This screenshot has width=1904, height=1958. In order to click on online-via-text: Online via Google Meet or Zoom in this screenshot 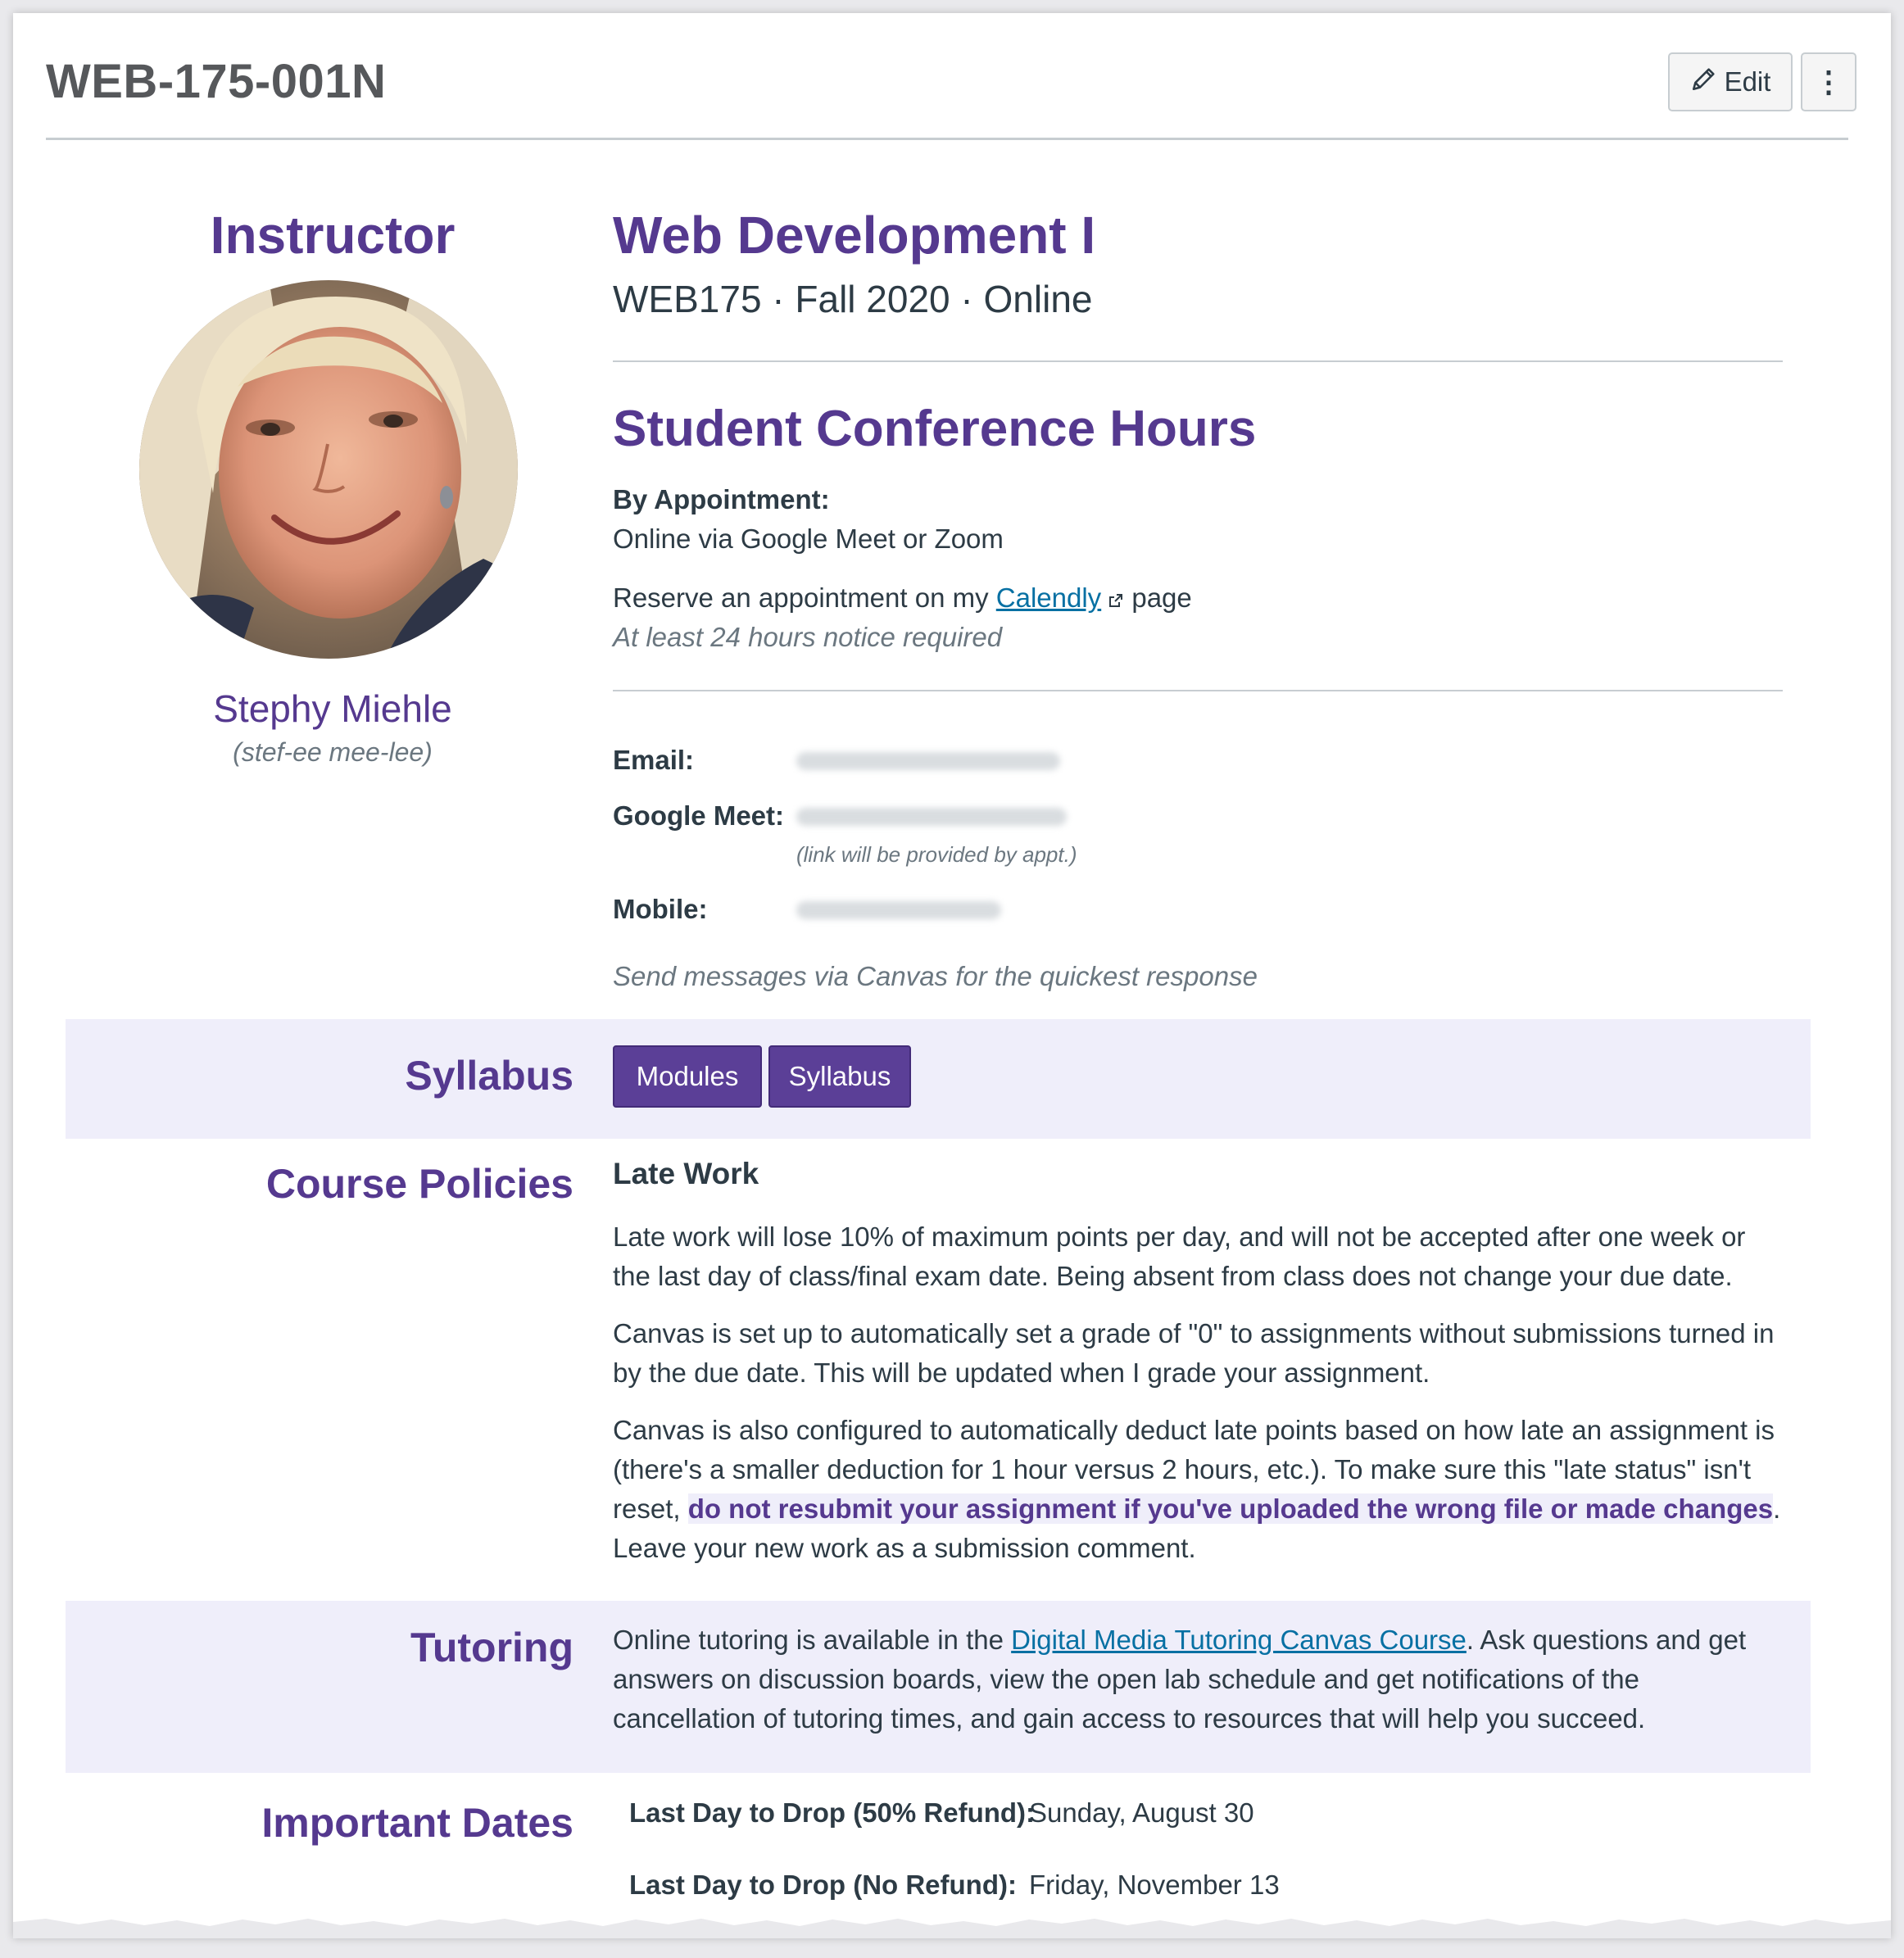, I will do `click(809, 538)`.